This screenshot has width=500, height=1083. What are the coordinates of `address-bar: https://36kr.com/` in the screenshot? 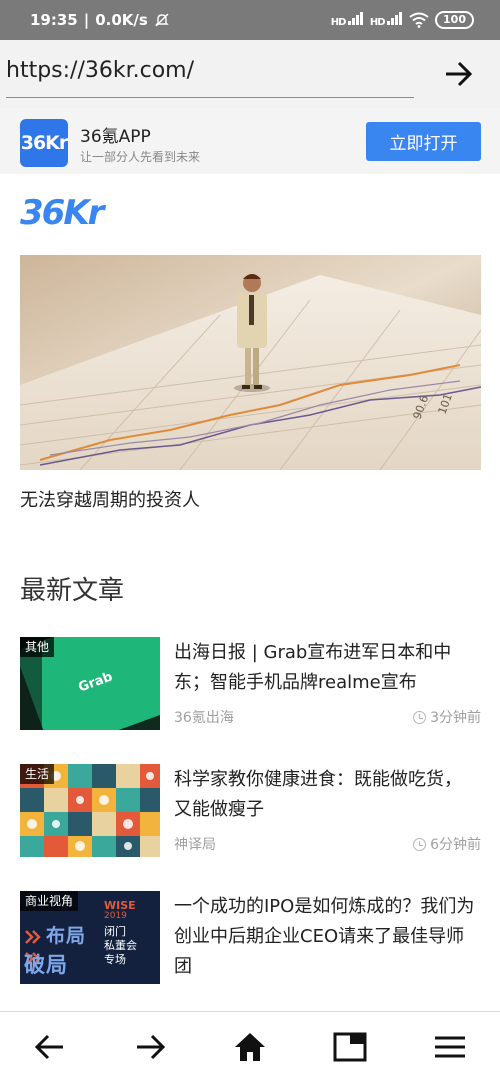 It's located at (250, 74).